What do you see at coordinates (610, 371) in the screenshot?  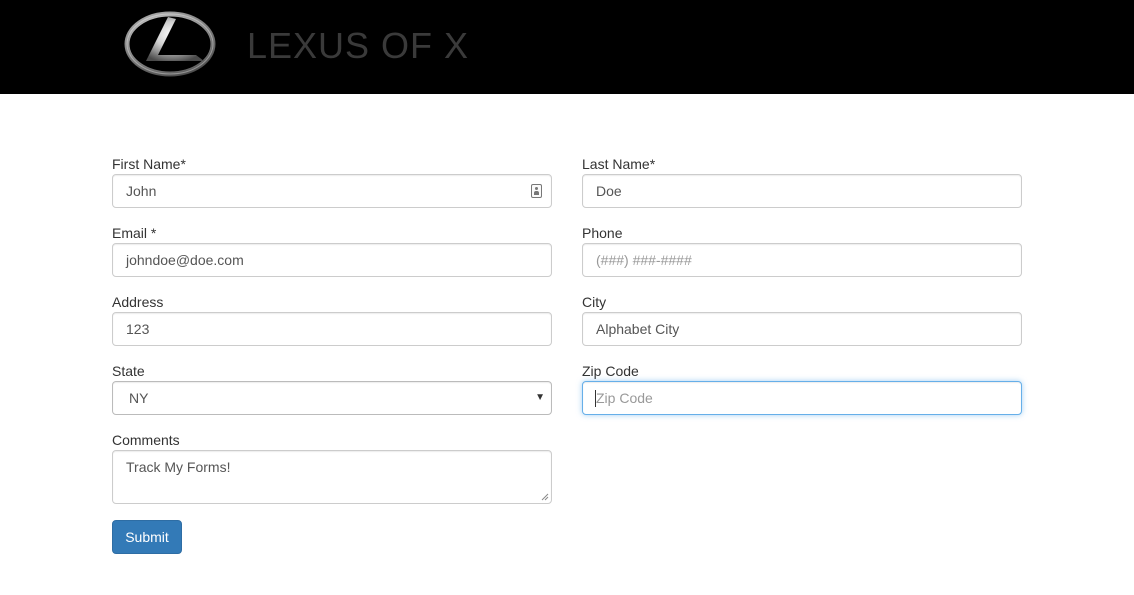 I see `zip-code-label: Zip Code` at bounding box center [610, 371].